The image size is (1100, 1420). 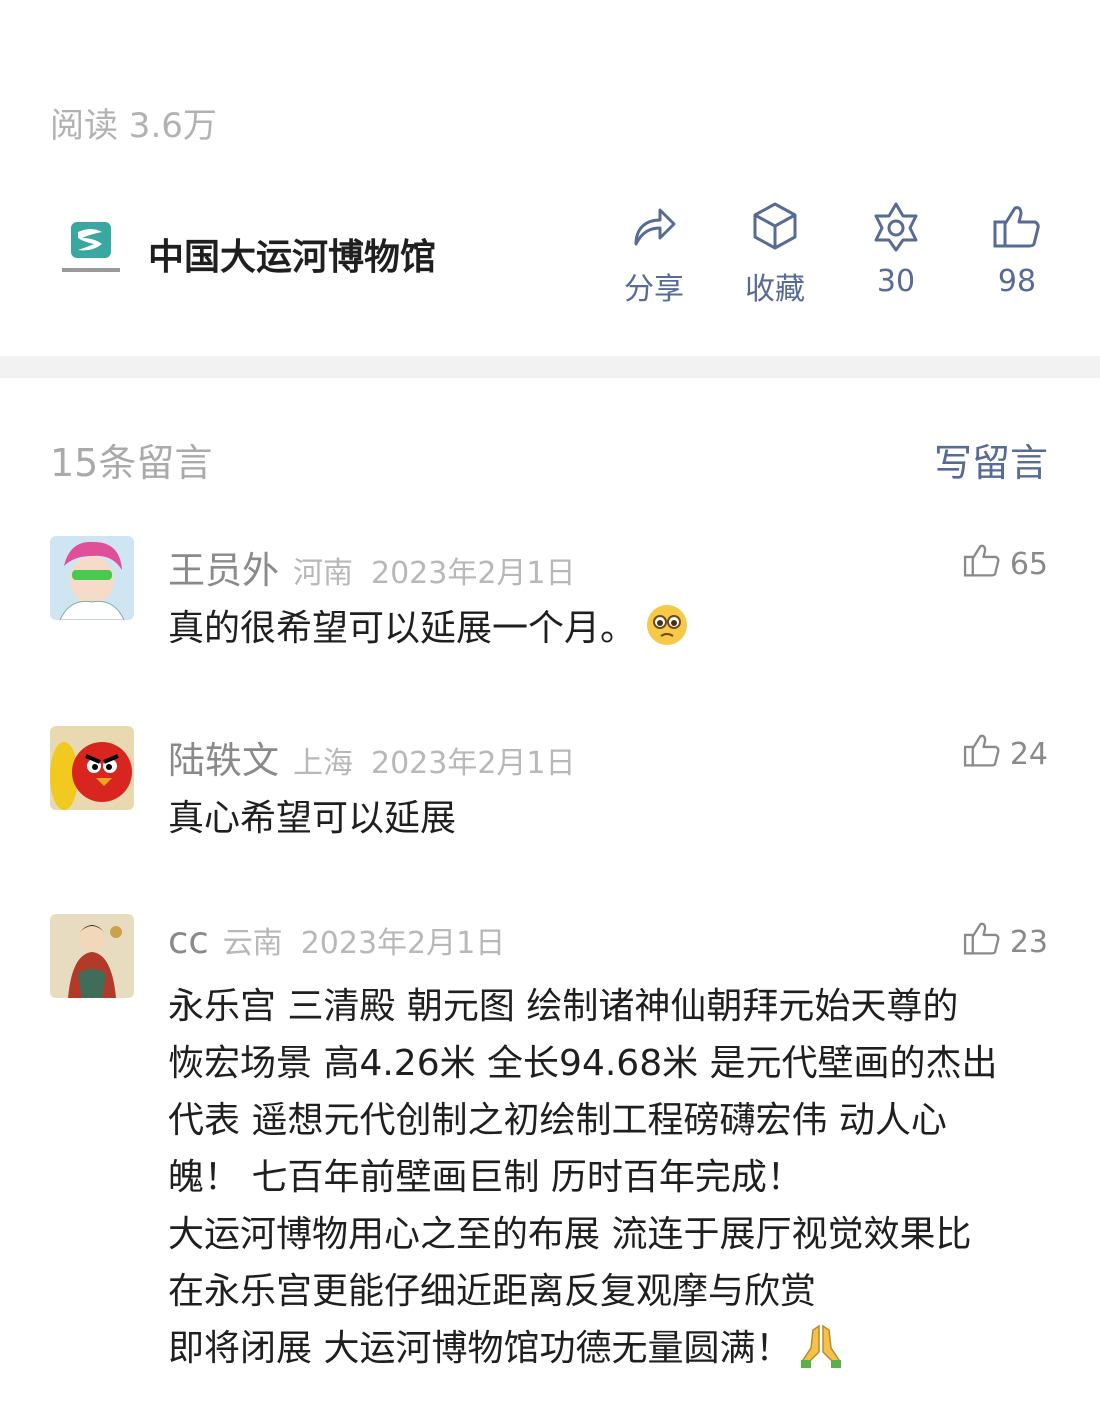 What do you see at coordinates (323, 573) in the screenshot?
I see `comment-location: 河南` at bounding box center [323, 573].